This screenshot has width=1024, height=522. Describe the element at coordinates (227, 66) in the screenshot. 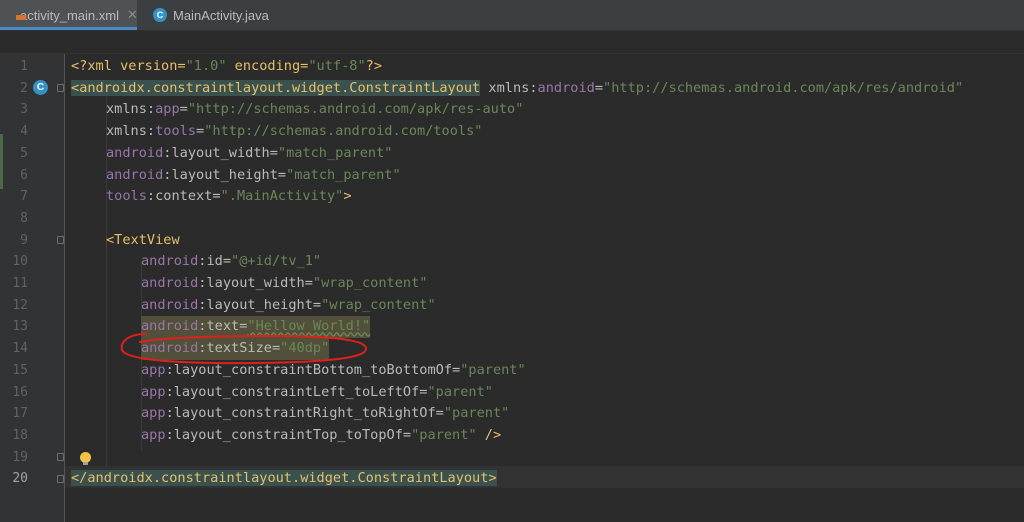

I see `code-line-1: <?xml version="1.0" encoding="utf-8"?>` at that location.